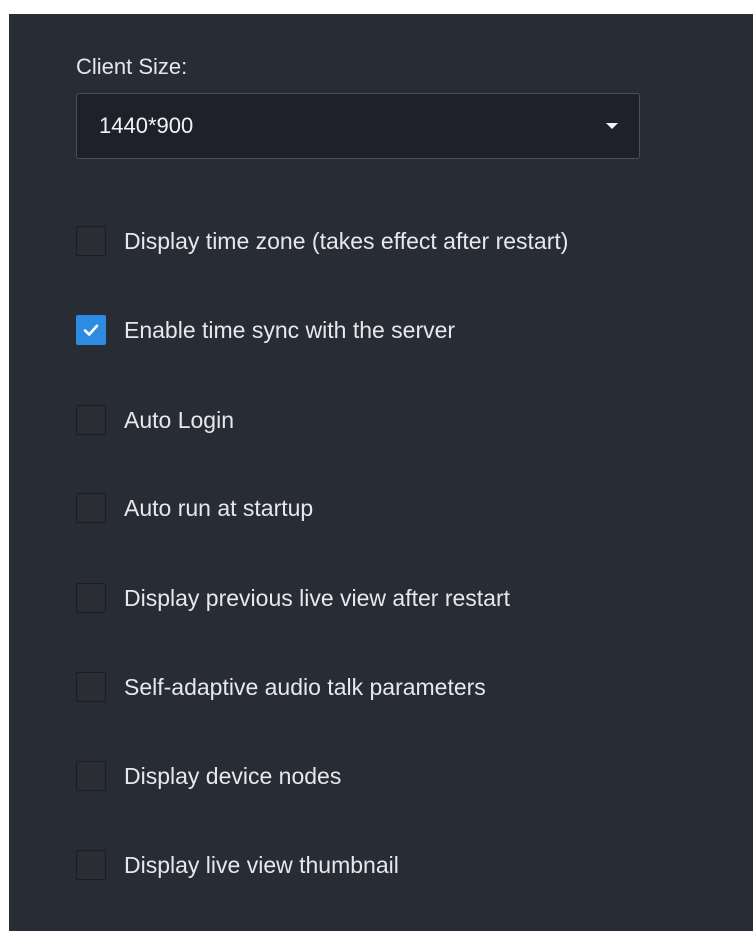  I want to click on checkbox-checked, so click(91, 330).